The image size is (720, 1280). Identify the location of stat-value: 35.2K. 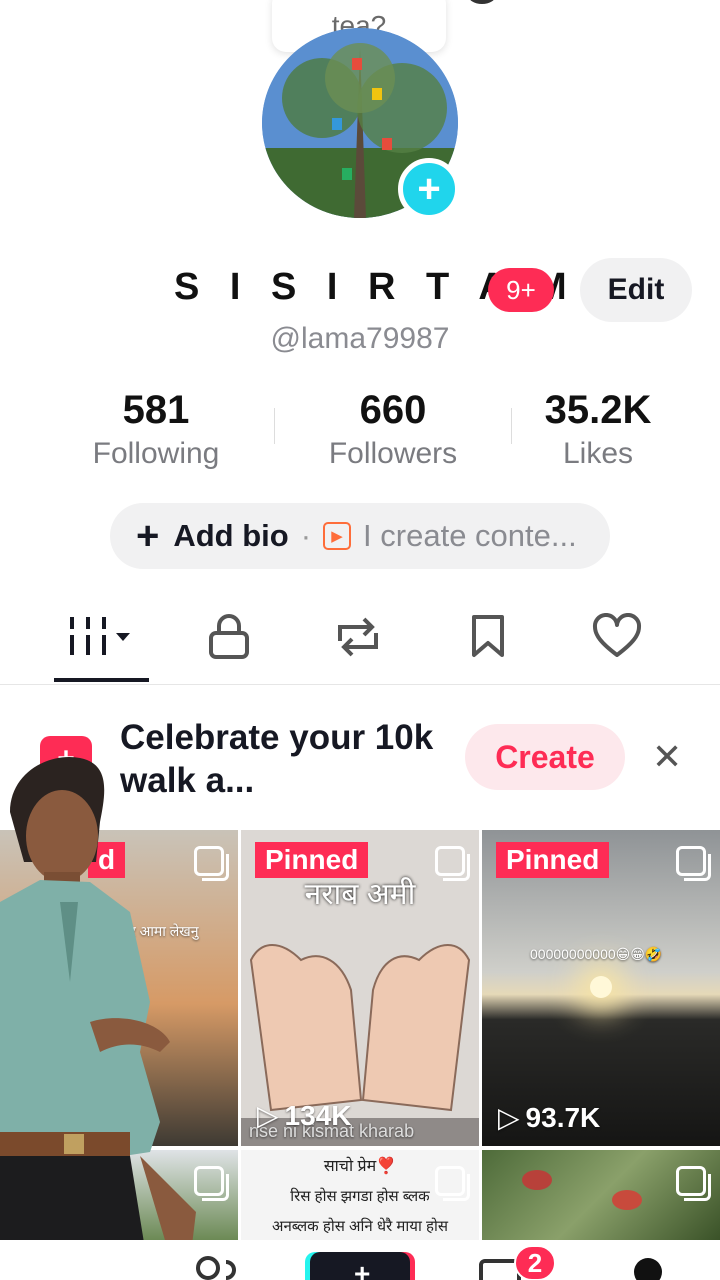
(598, 410).